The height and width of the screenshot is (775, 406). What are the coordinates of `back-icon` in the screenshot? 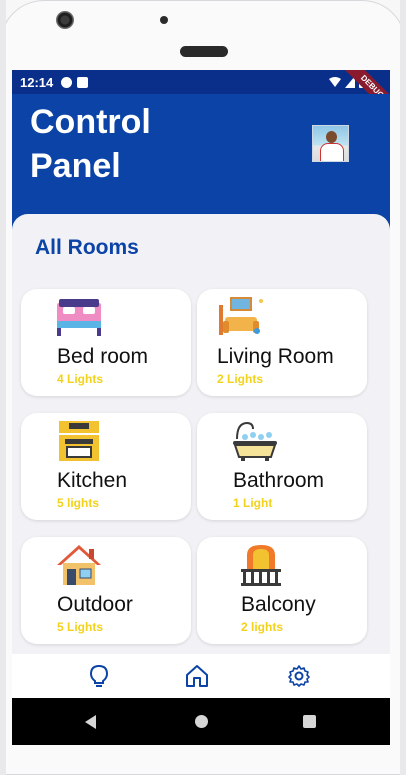 It's located at (90, 722).